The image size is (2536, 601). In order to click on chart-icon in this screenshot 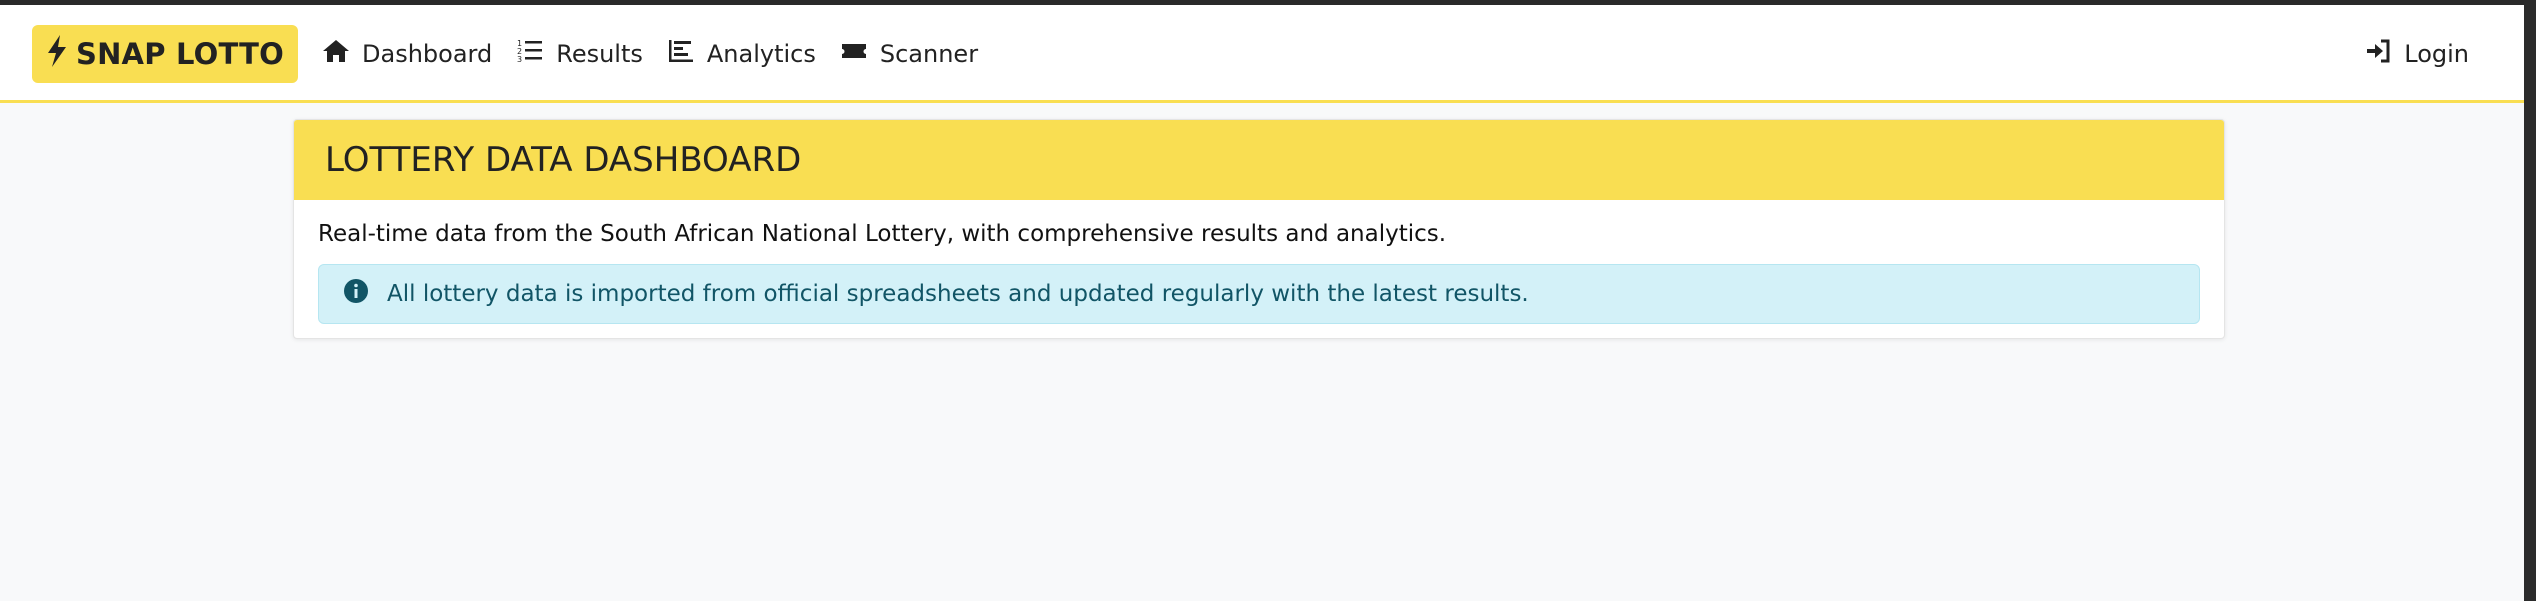, I will do `click(681, 54)`.